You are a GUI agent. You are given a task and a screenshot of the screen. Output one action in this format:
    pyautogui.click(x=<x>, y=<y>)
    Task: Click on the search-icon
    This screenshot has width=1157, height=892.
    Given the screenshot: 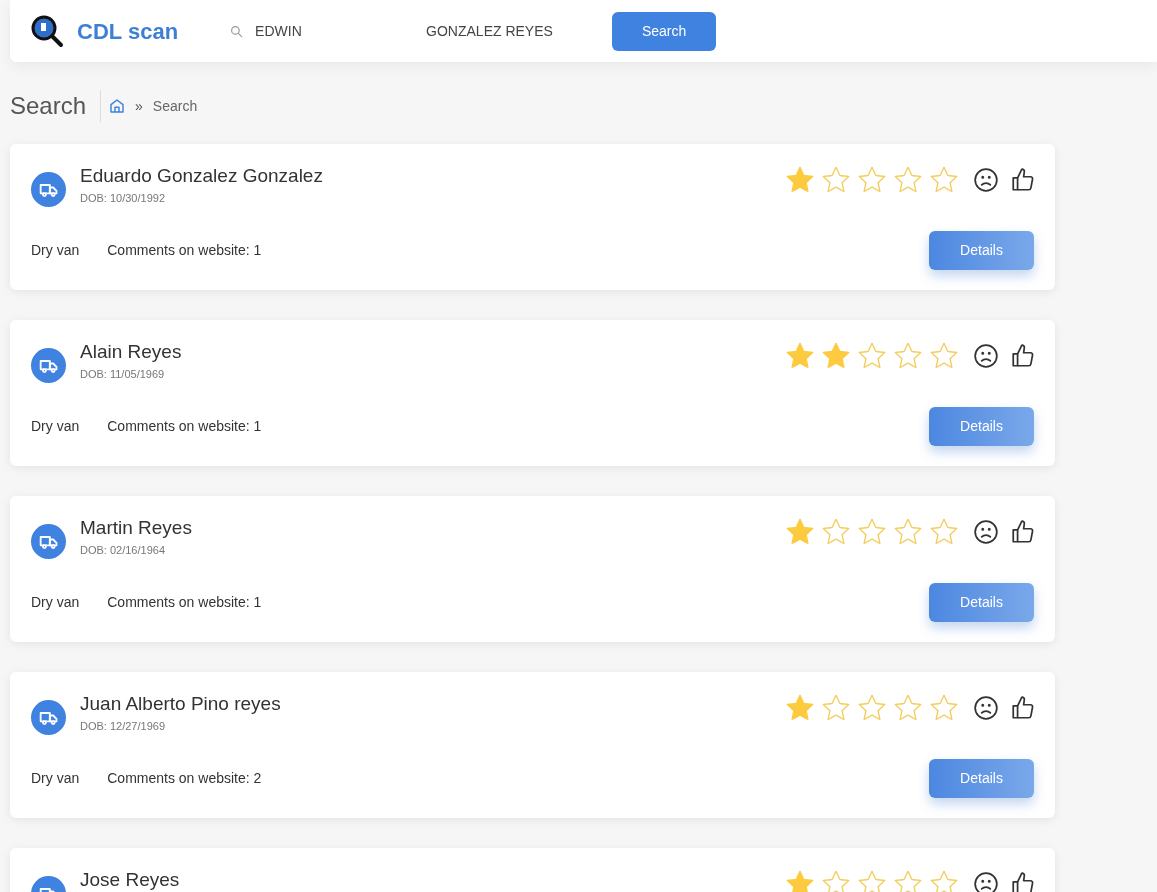 What is the action you would take?
    pyautogui.click(x=237, y=31)
    